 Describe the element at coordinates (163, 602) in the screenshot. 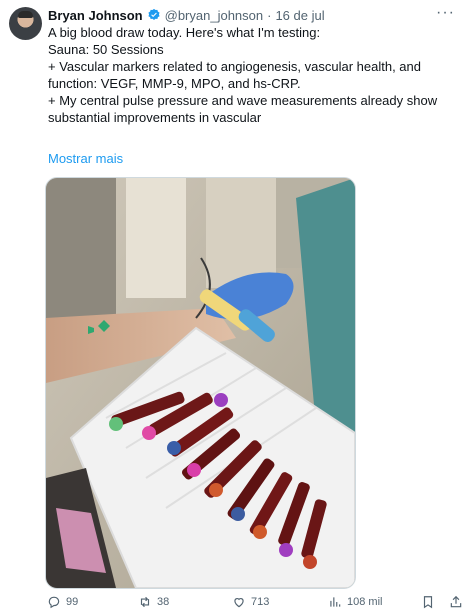

I see `repost-count: 38` at that location.